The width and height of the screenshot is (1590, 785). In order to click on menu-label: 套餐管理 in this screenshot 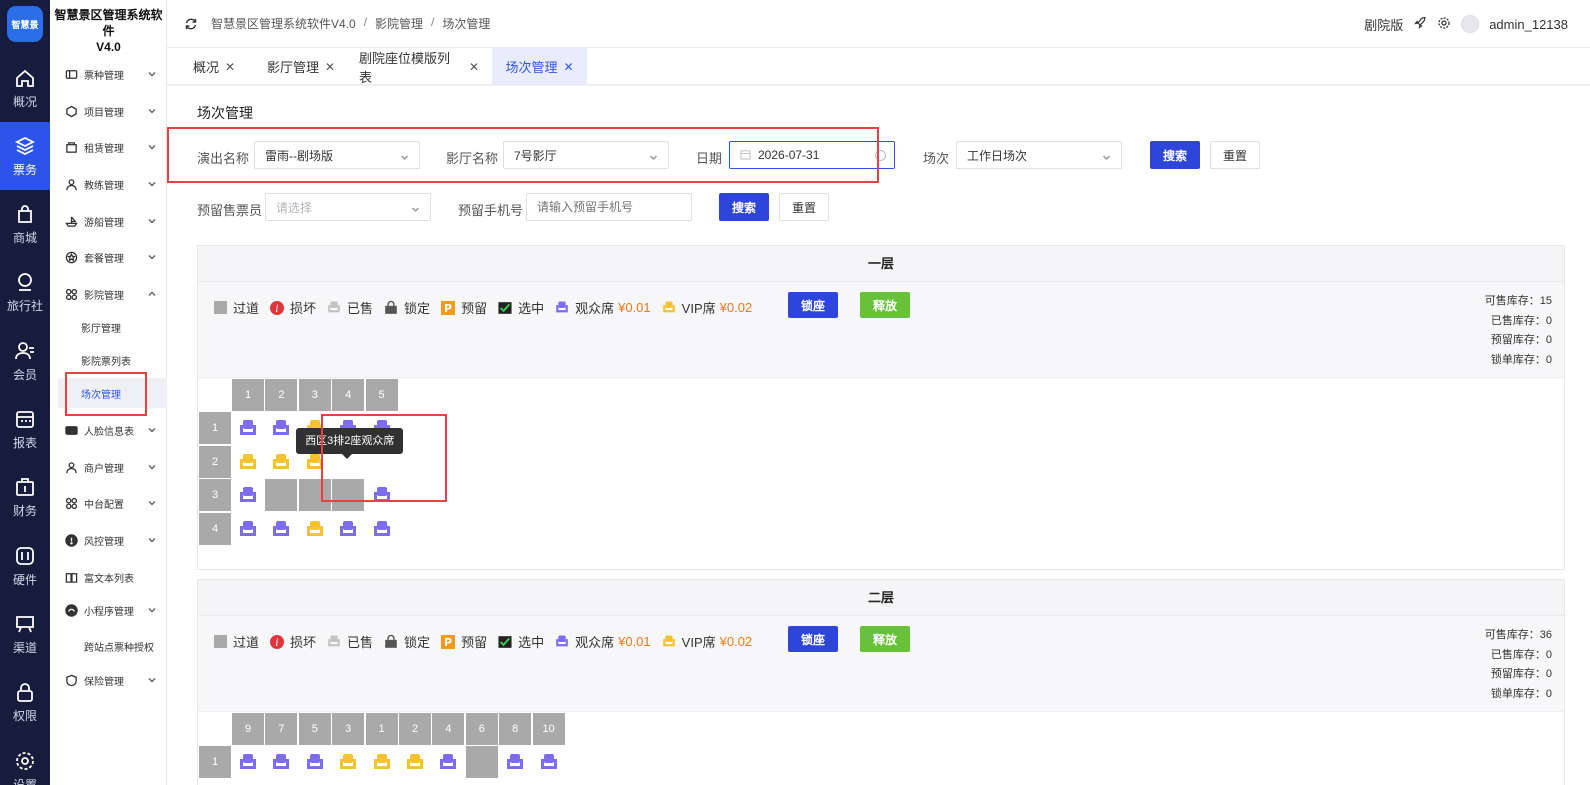, I will do `click(104, 259)`.